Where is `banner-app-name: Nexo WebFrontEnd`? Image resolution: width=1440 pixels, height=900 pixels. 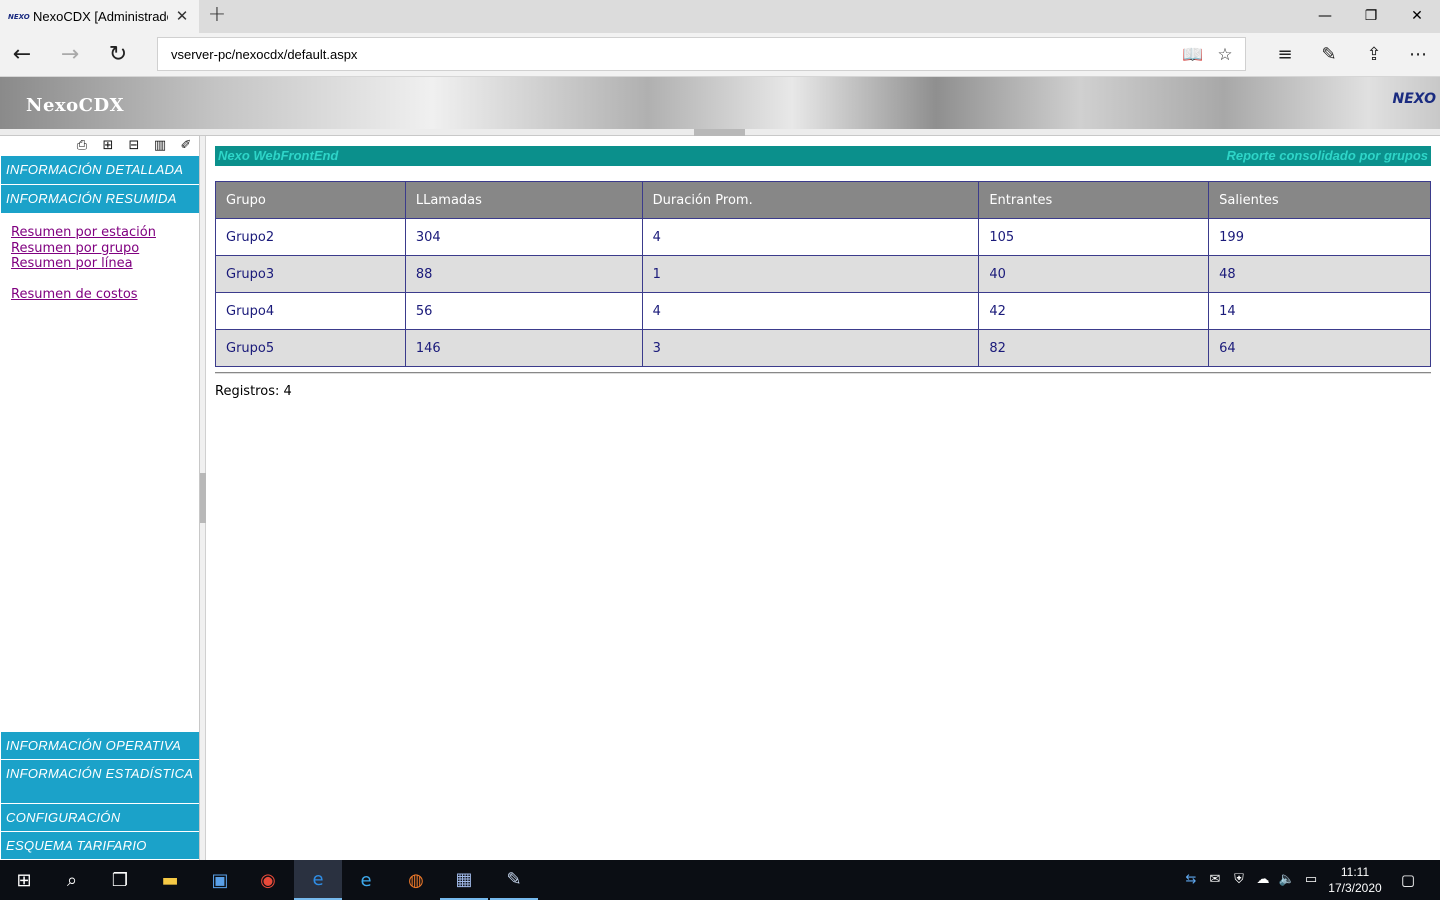
banner-app-name: Nexo WebFrontEnd is located at coordinates (278, 155).